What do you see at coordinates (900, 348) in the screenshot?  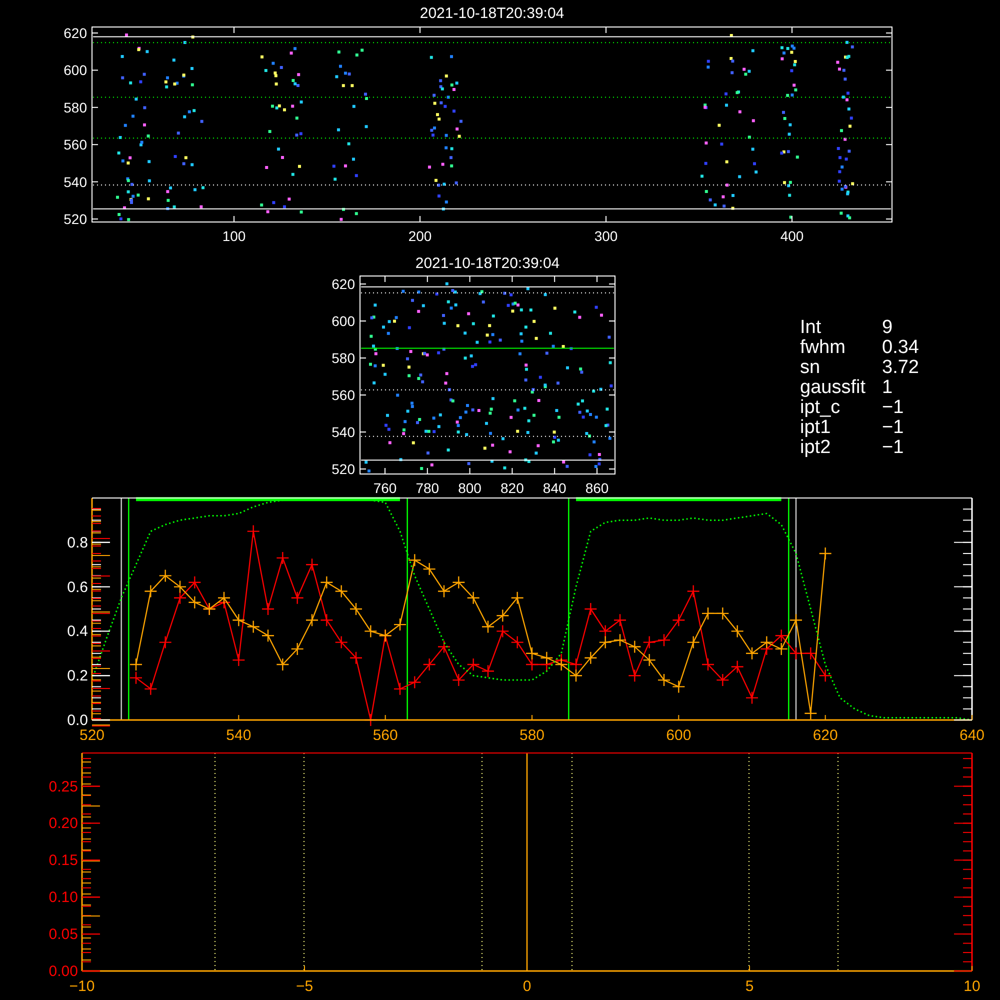 I see `parameter-value: 0.34` at bounding box center [900, 348].